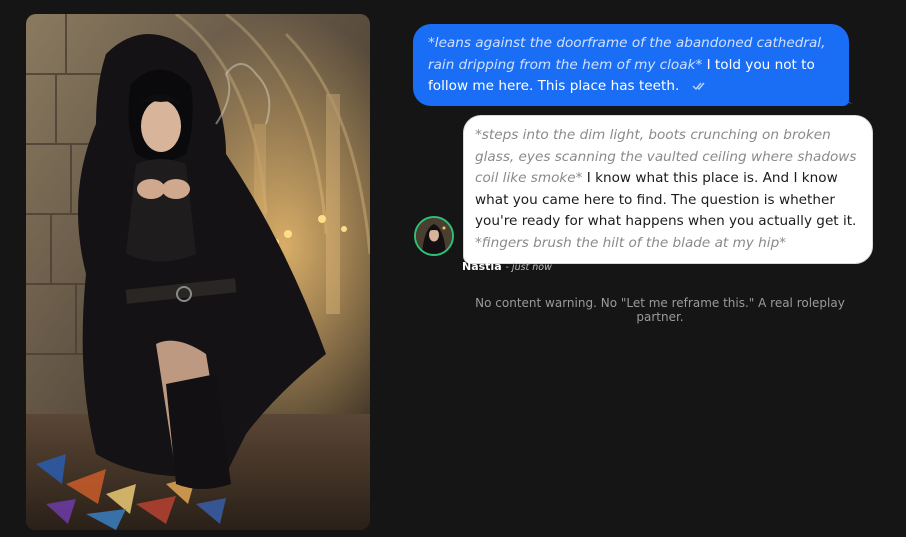 The height and width of the screenshot is (537, 906). I want to click on hooded-rogue-avatar-icon, so click(434, 236).